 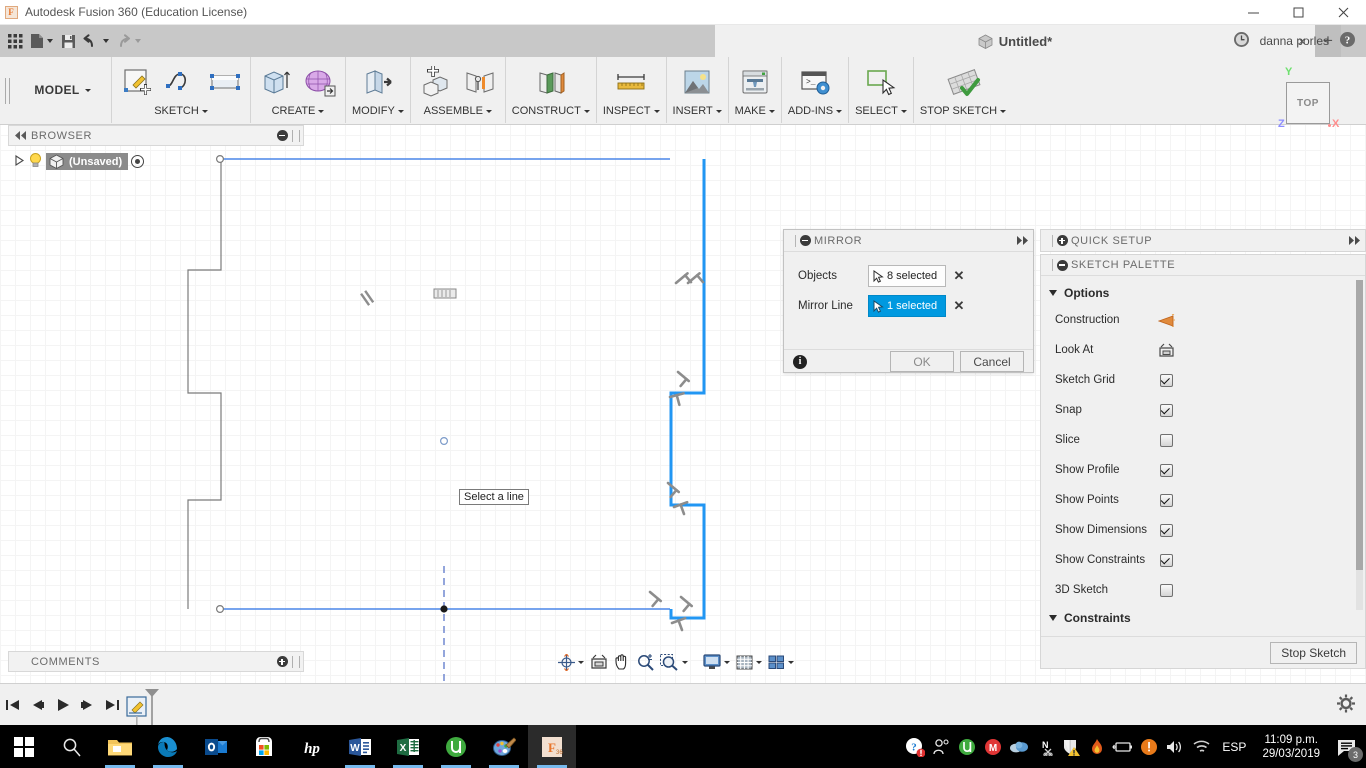 What do you see at coordinates (456, 746) in the screenshot?
I see `taskbar-item-utorrent` at bounding box center [456, 746].